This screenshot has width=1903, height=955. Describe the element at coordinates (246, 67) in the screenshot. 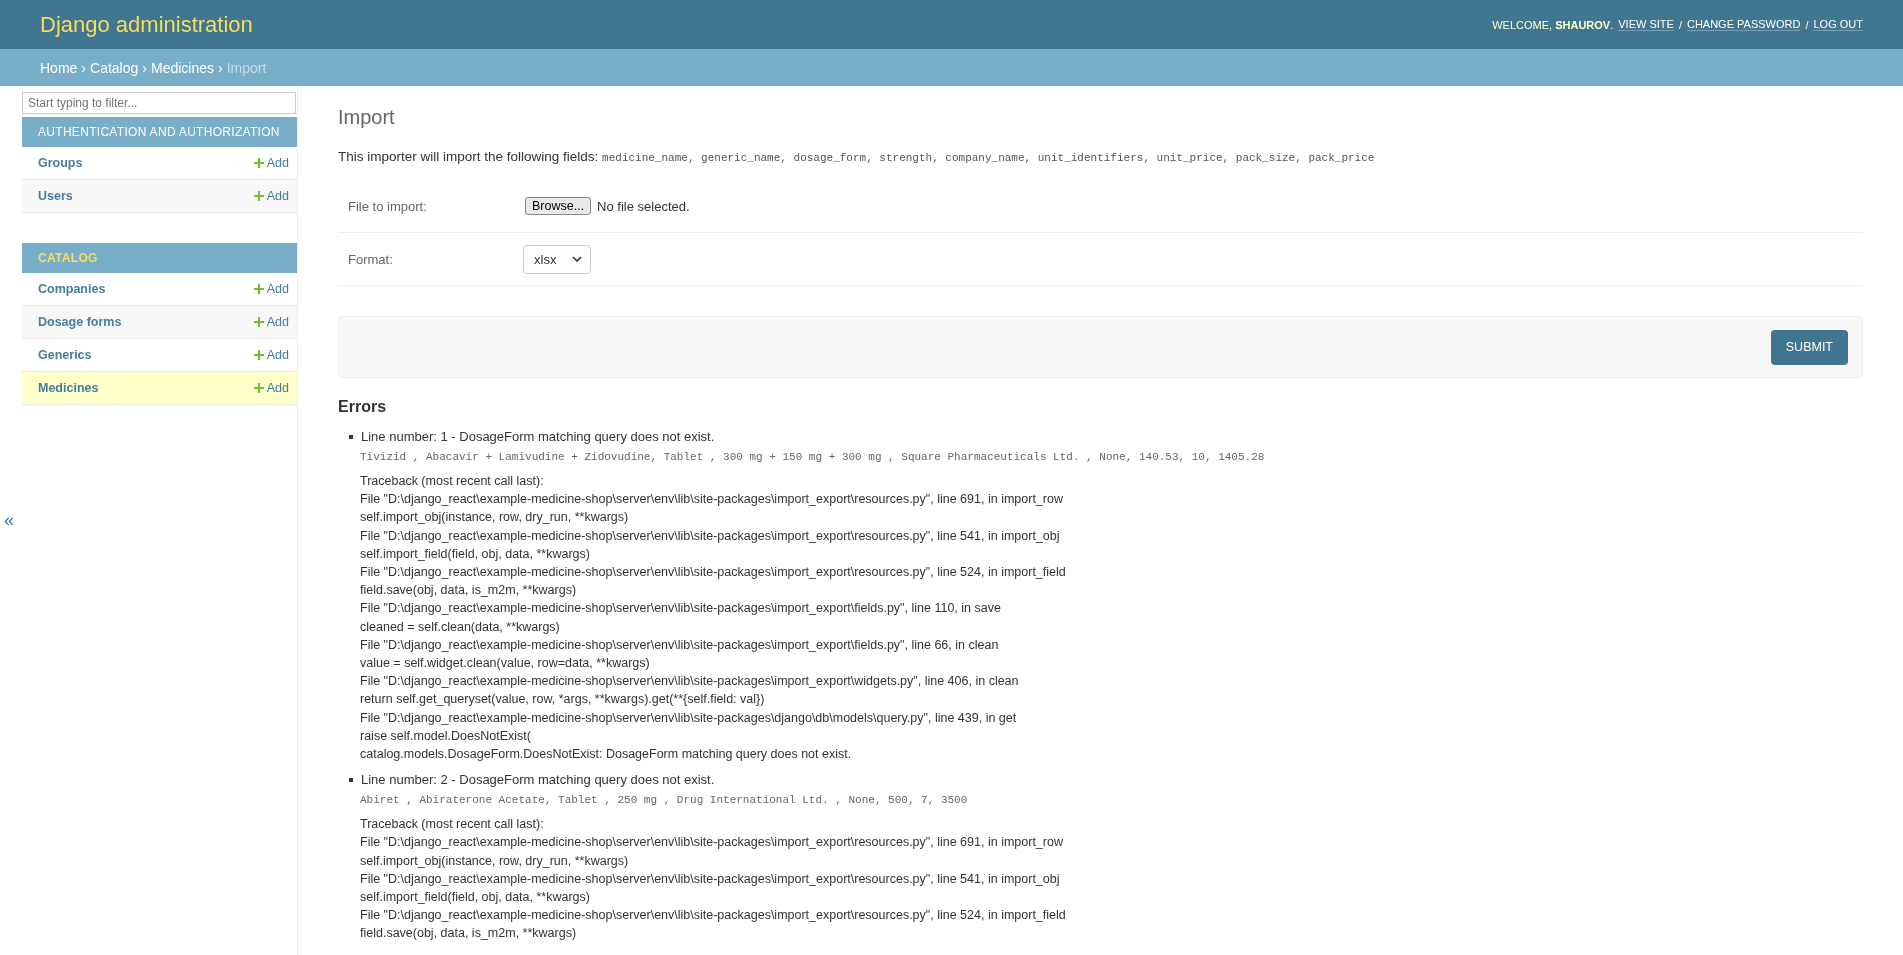

I see `breadcrumb-current: Import` at that location.